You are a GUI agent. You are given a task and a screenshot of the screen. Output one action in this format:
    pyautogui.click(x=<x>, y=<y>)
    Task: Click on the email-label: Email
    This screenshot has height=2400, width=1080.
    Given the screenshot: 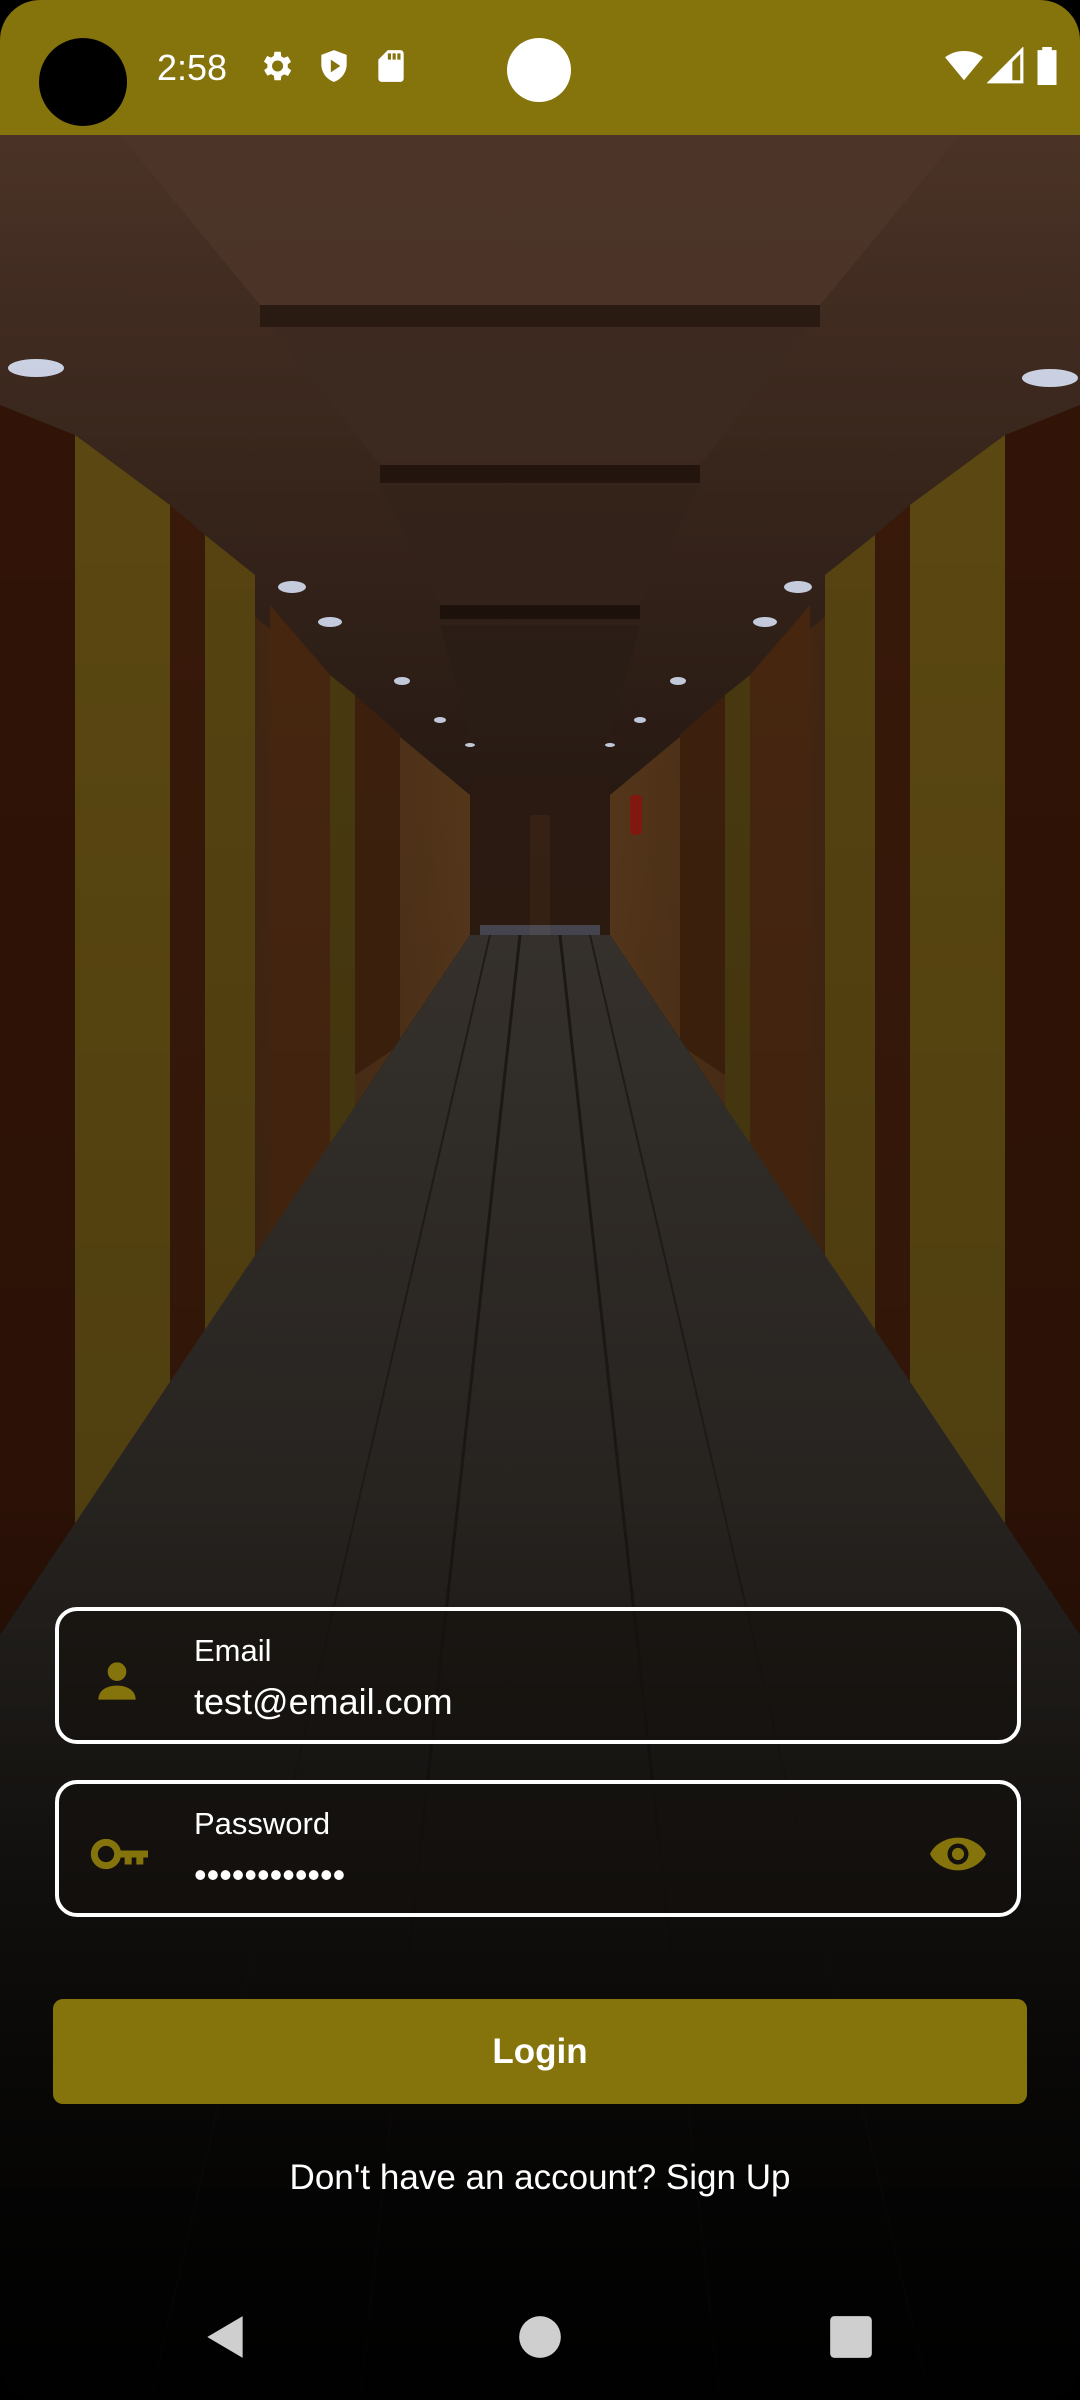 What is the action you would take?
    pyautogui.click(x=233, y=1650)
    